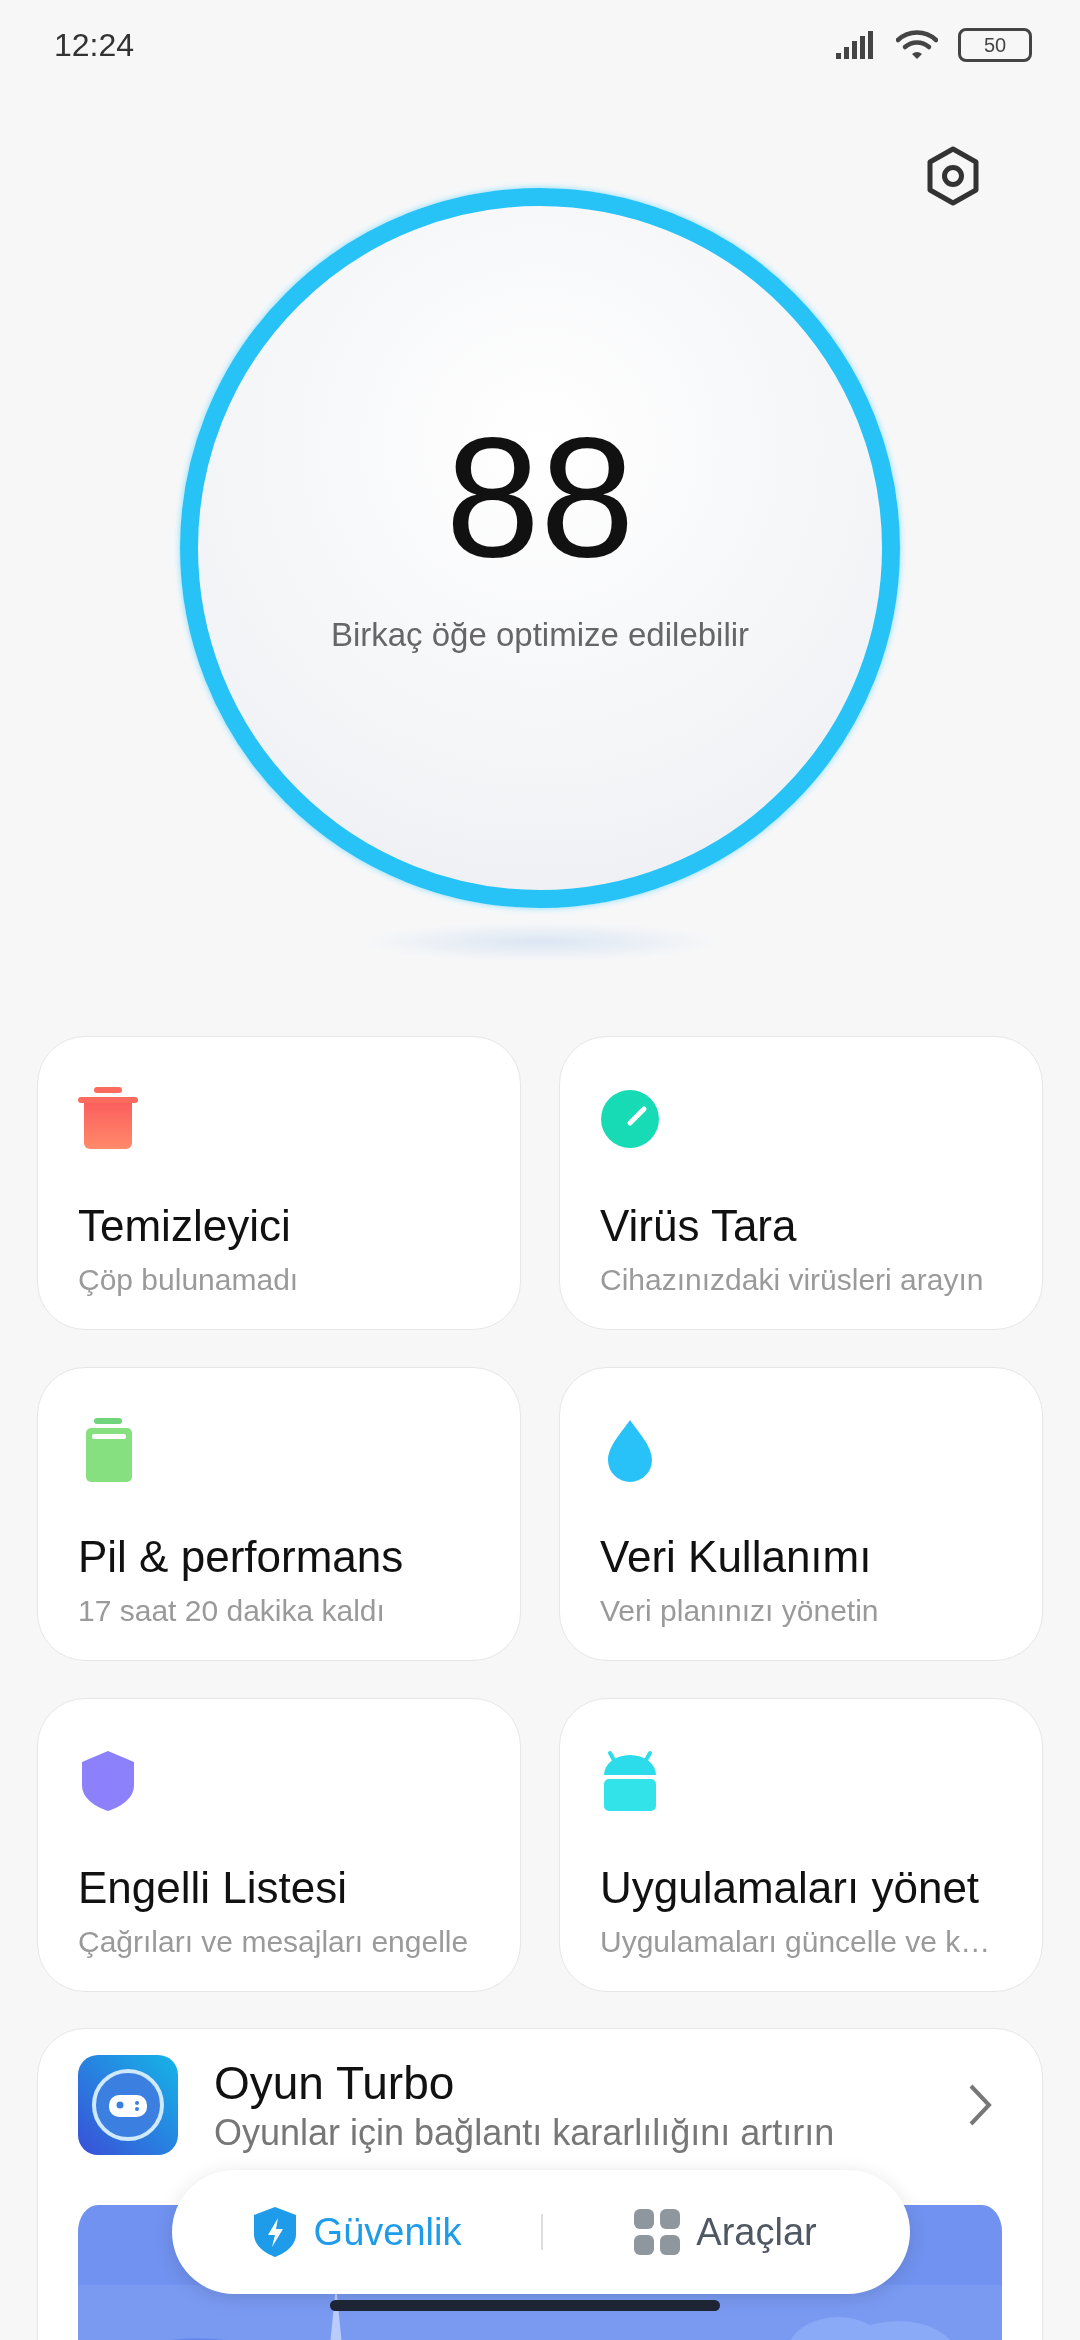  Describe the element at coordinates (540, 497) in the screenshot. I see `score-value: 88` at that location.